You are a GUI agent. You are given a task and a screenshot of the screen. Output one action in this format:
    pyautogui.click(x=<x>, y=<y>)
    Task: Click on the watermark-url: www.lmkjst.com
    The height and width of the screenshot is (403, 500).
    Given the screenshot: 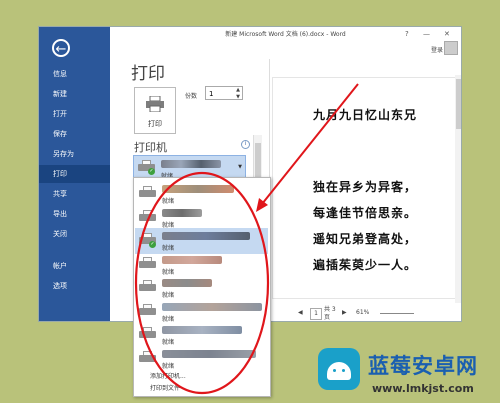 What is the action you would take?
    pyautogui.click(x=423, y=388)
    